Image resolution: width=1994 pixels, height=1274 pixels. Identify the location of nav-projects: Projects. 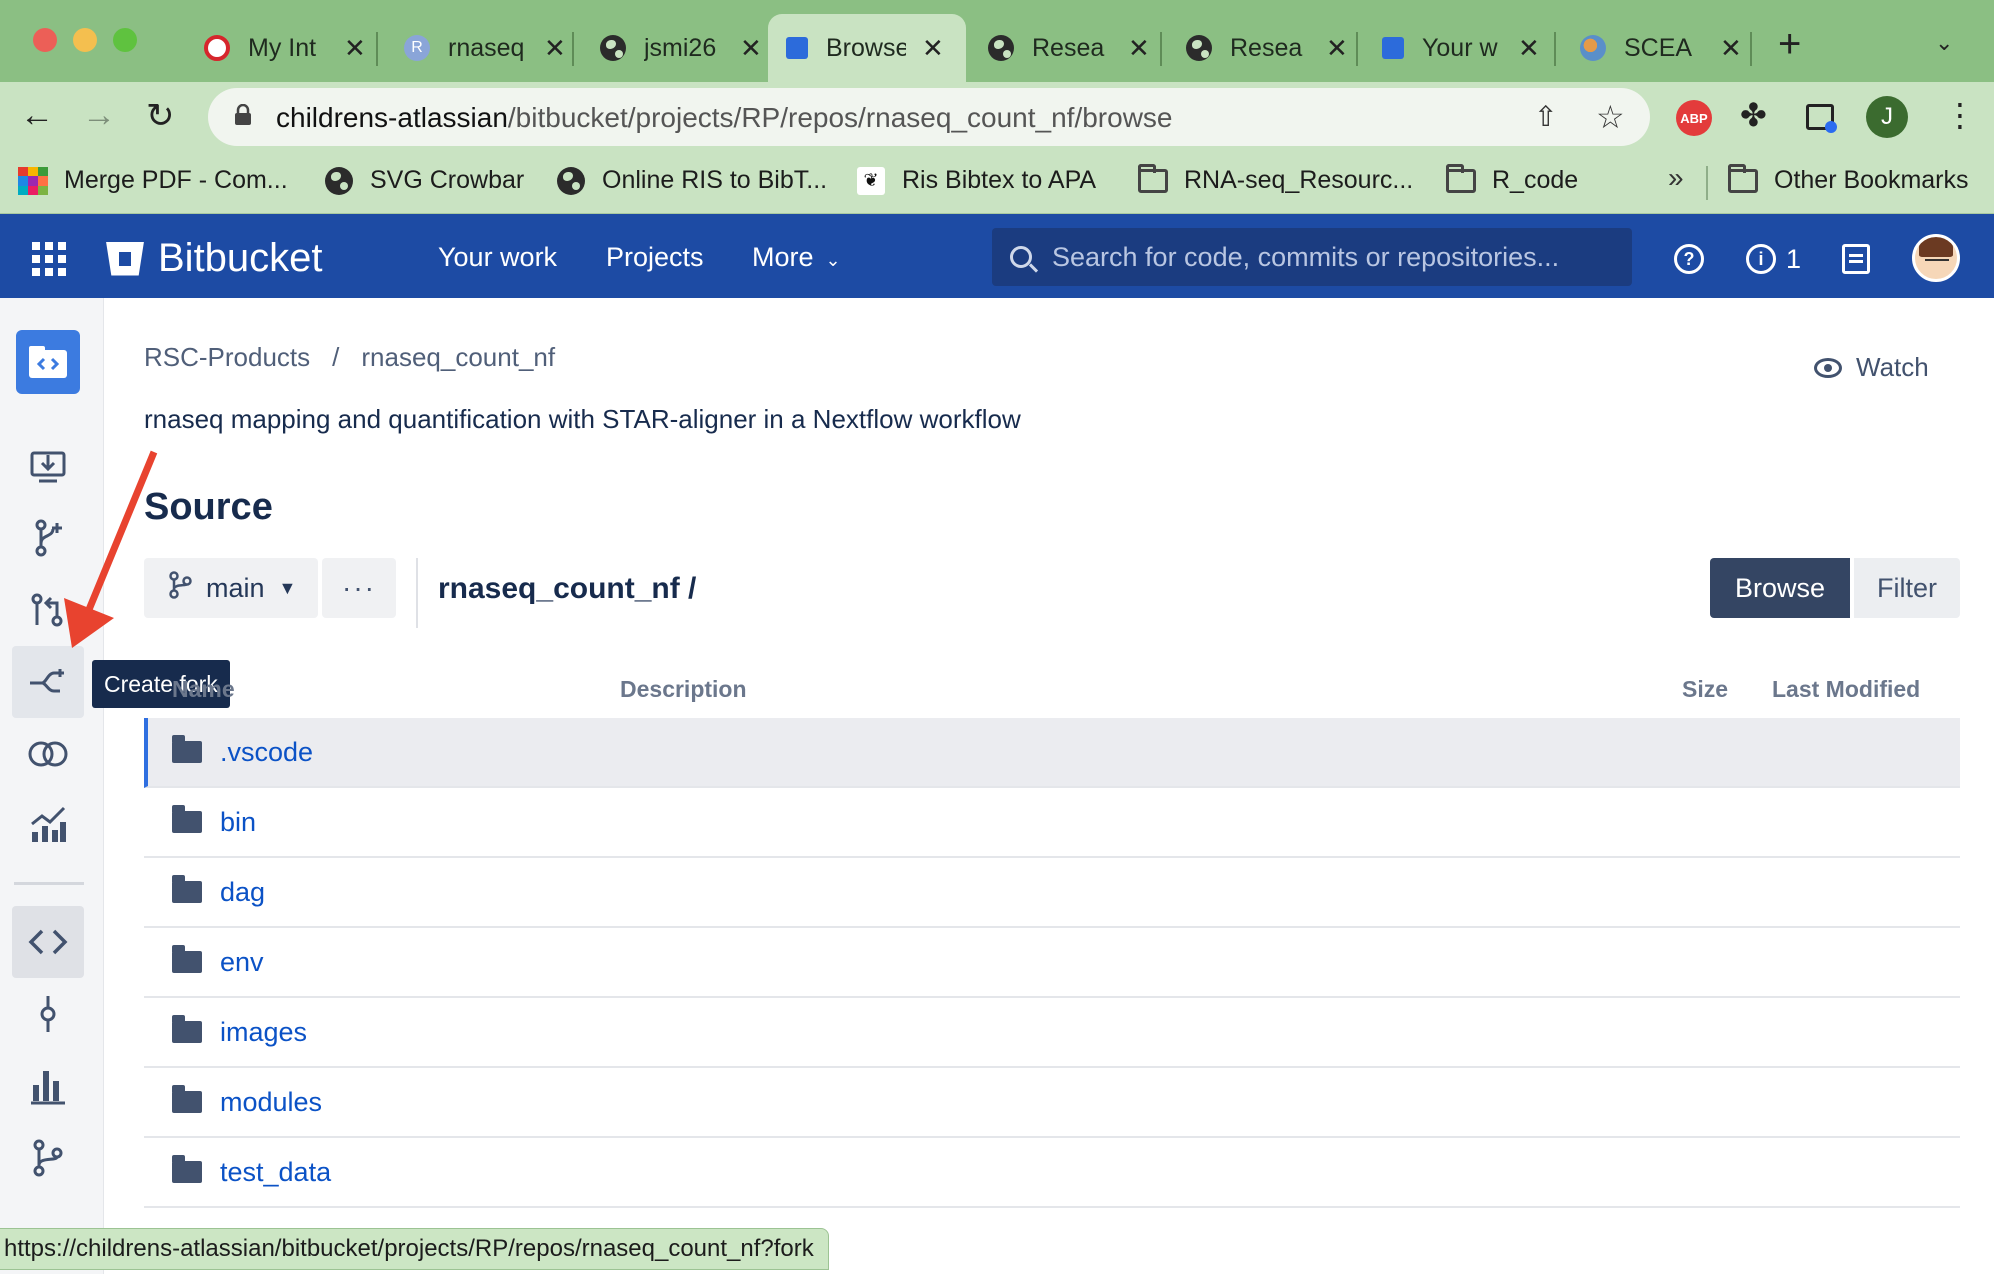
(655, 257).